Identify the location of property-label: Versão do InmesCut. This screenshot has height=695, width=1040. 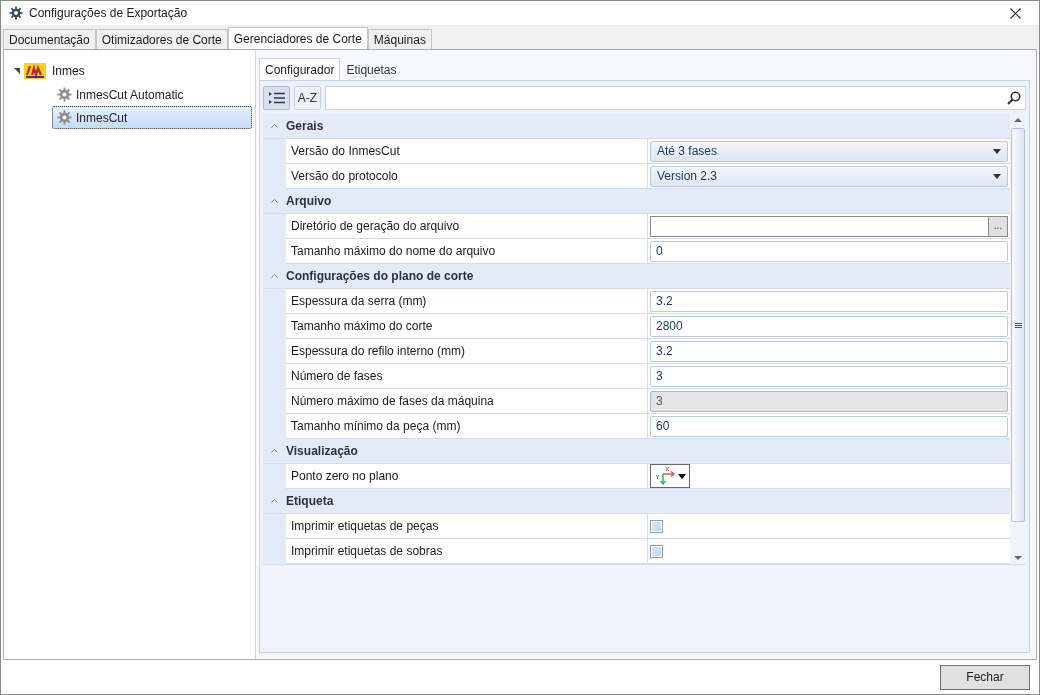
(467, 151).